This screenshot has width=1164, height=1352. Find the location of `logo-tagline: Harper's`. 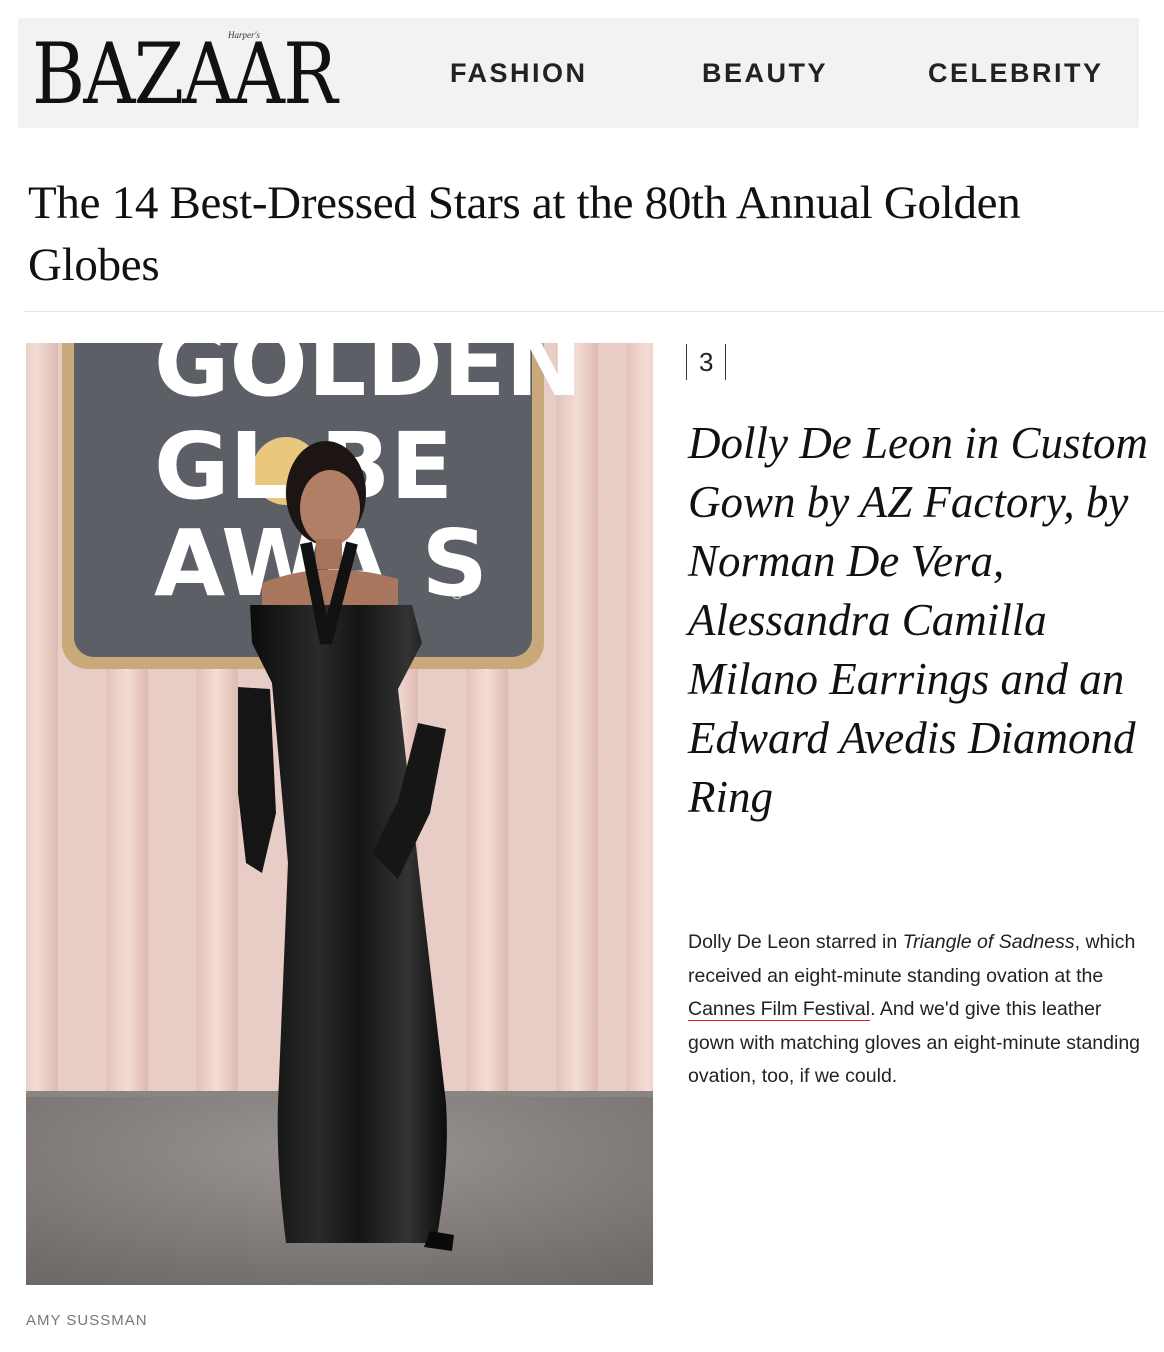

logo-tagline: Harper's is located at coordinates (244, 35).